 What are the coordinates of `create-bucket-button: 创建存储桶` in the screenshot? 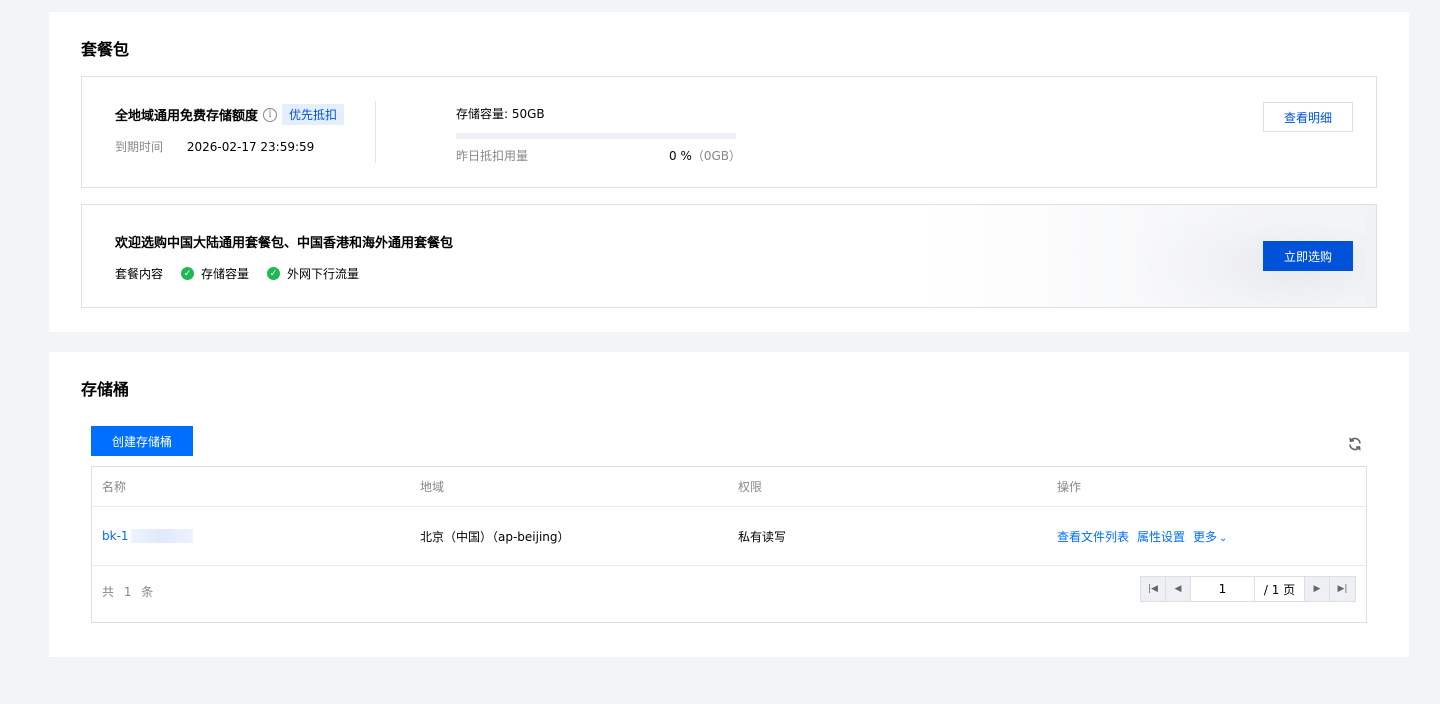 It's located at (142, 441).